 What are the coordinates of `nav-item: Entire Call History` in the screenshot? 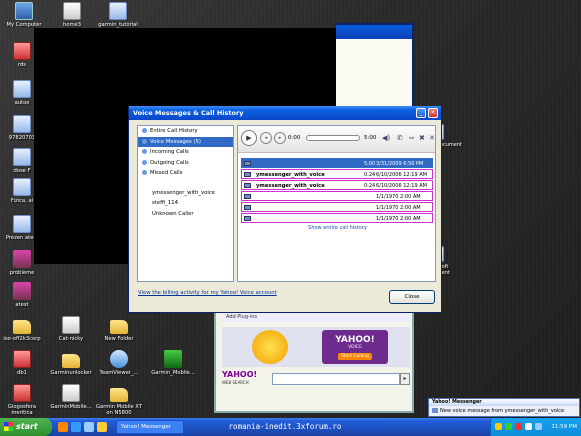 It's located at (185, 131).